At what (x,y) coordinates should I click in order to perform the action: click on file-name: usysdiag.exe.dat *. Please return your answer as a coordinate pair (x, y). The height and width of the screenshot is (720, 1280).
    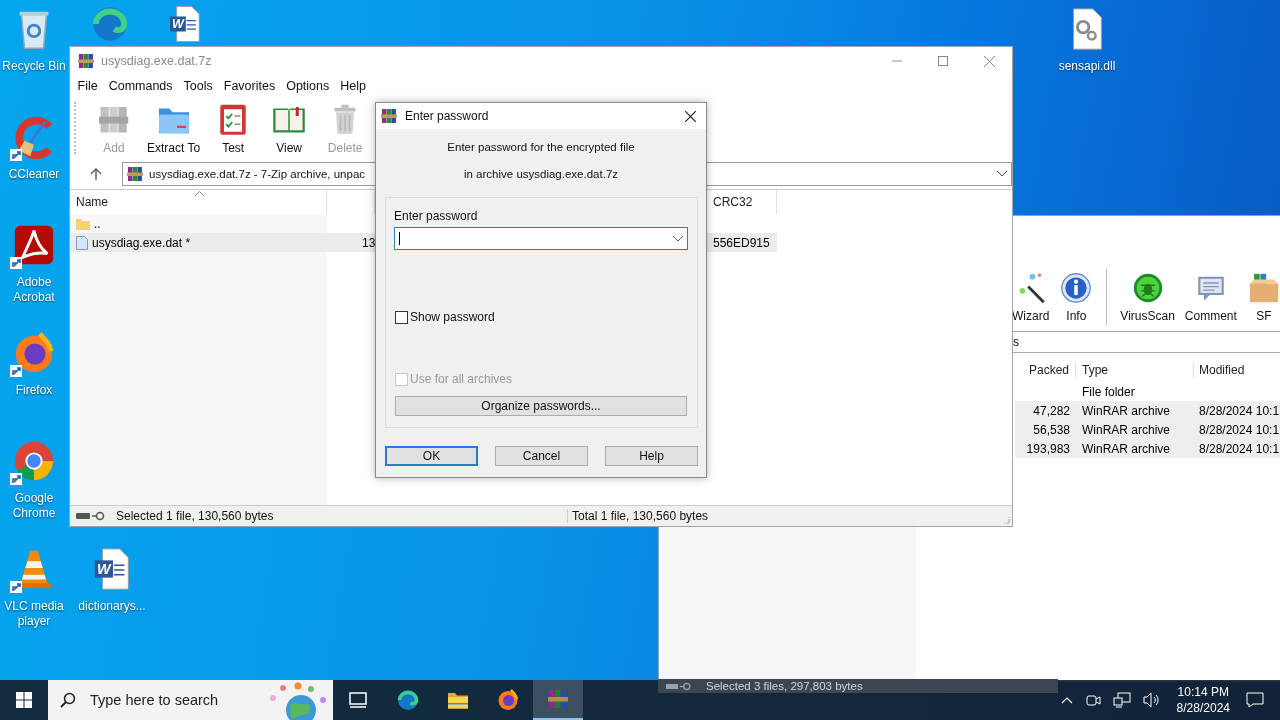
    Looking at the image, I should click on (141, 242).